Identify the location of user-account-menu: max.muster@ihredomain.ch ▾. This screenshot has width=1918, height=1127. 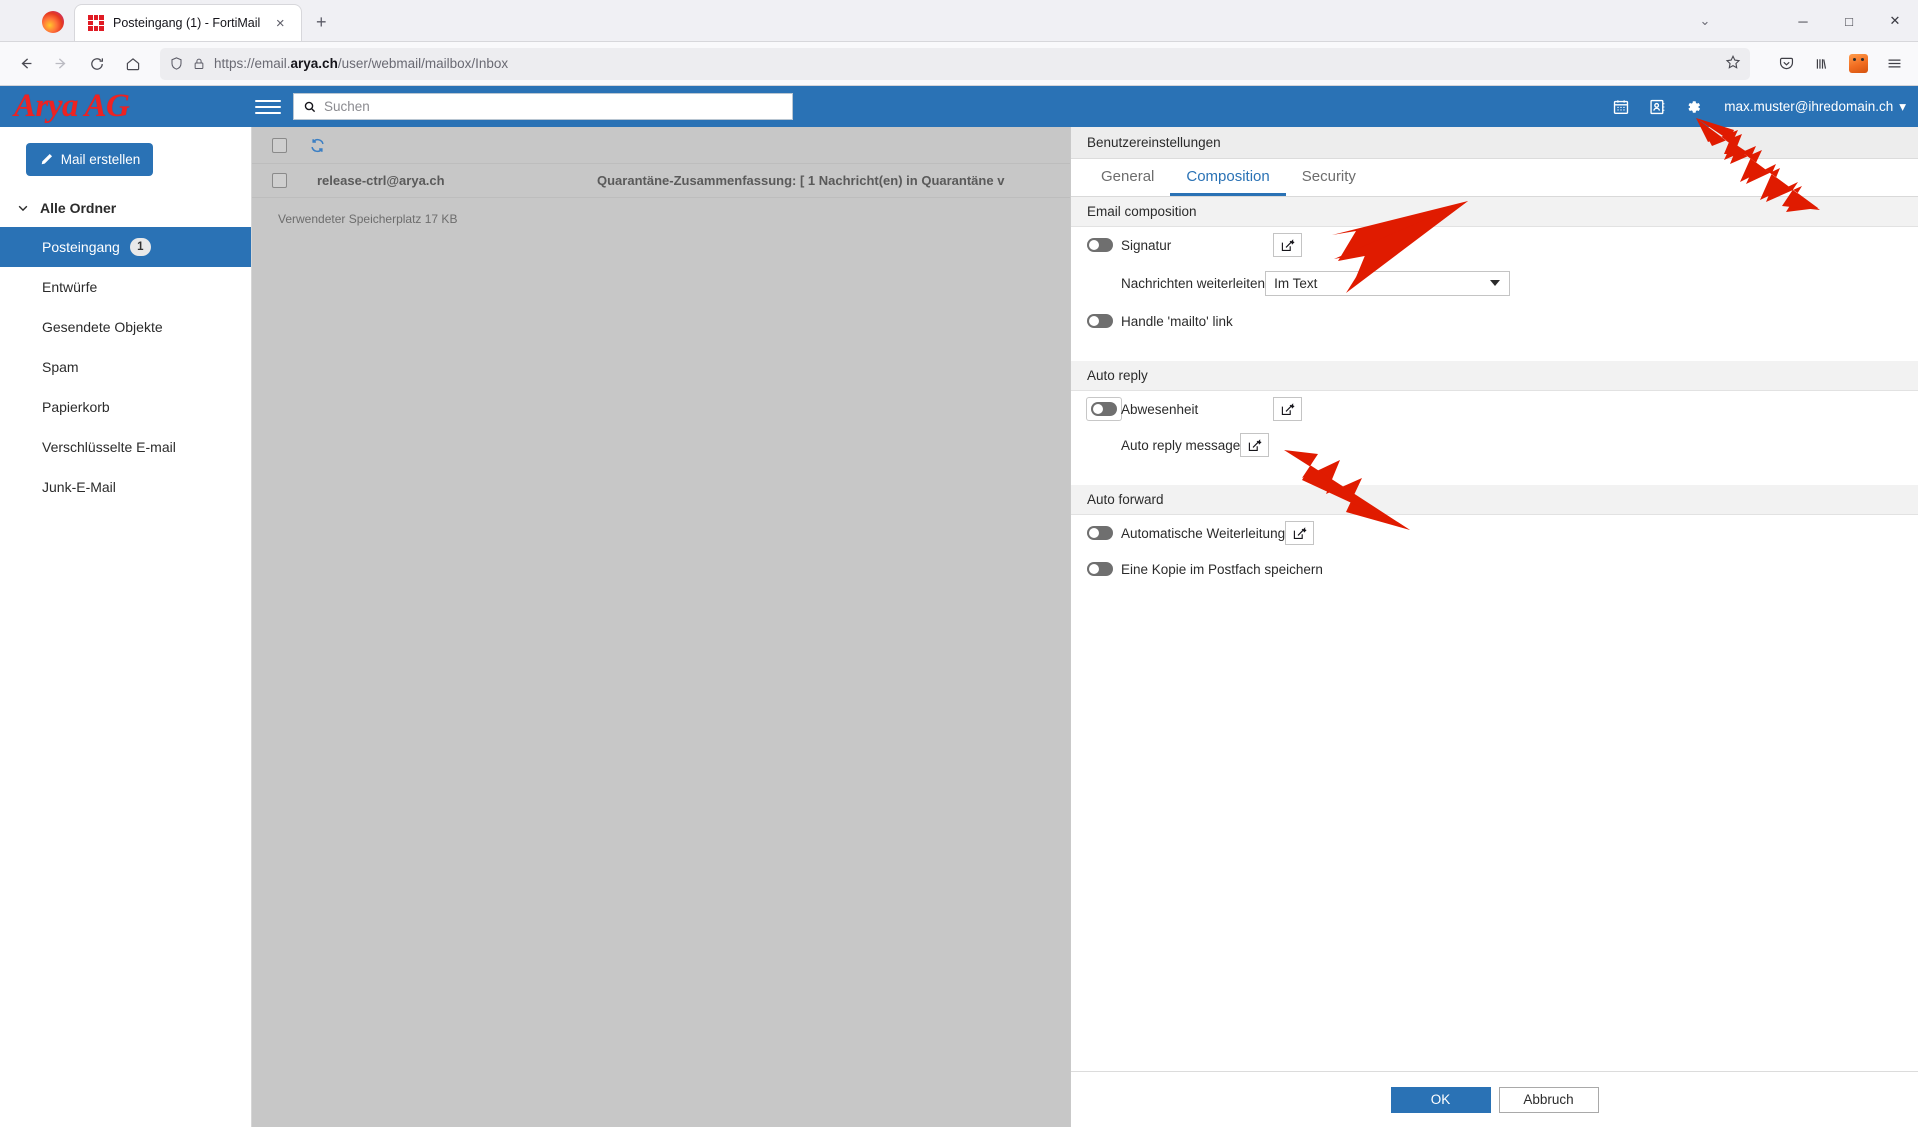
(1815, 107).